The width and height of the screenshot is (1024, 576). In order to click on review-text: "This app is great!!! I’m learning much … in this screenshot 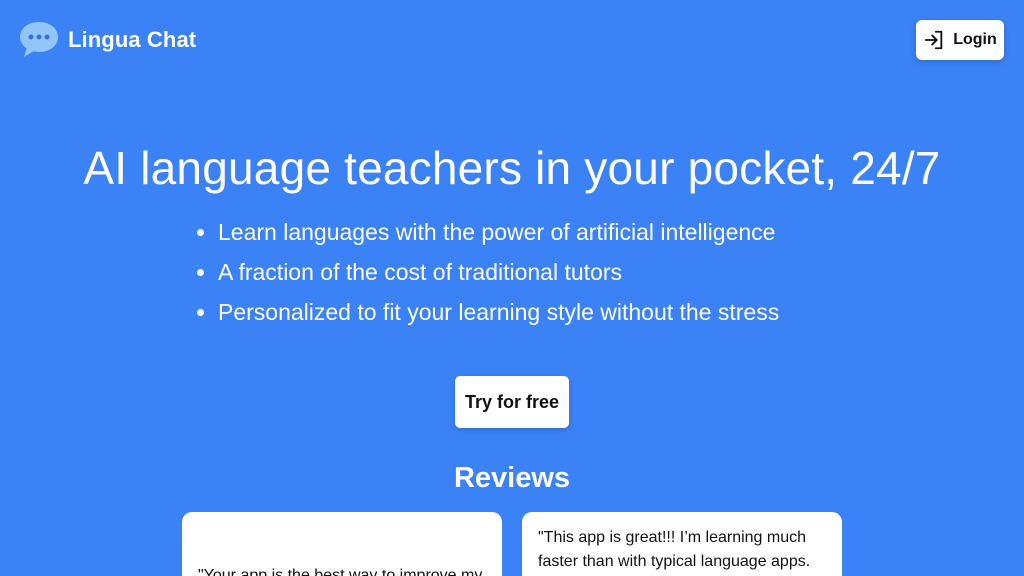, I will do `click(674, 549)`.